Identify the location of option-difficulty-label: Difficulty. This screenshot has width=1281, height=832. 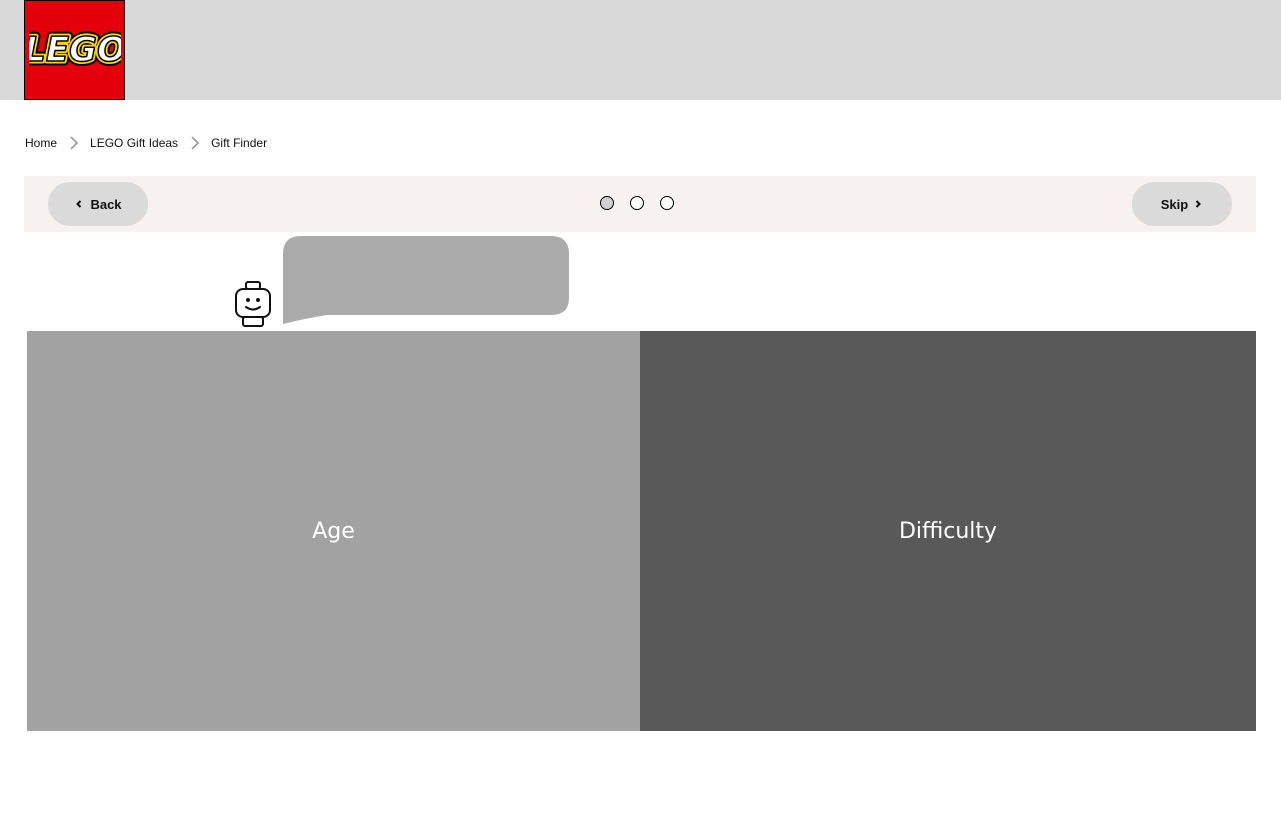
(948, 531).